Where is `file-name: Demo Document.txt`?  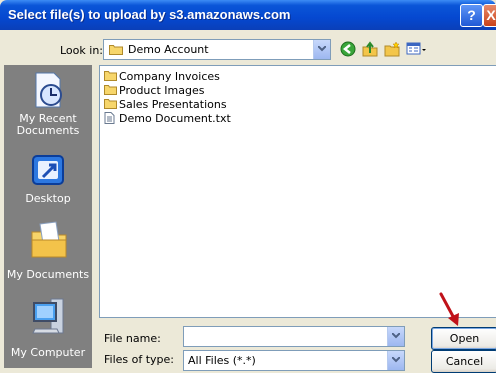
file-name: Demo Document.txt is located at coordinates (175, 118).